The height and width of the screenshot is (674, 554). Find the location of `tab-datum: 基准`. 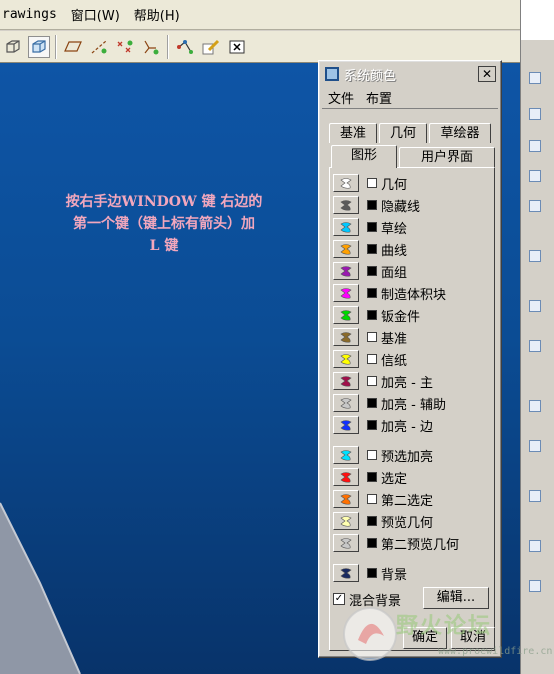

tab-datum: 基准 is located at coordinates (353, 133).